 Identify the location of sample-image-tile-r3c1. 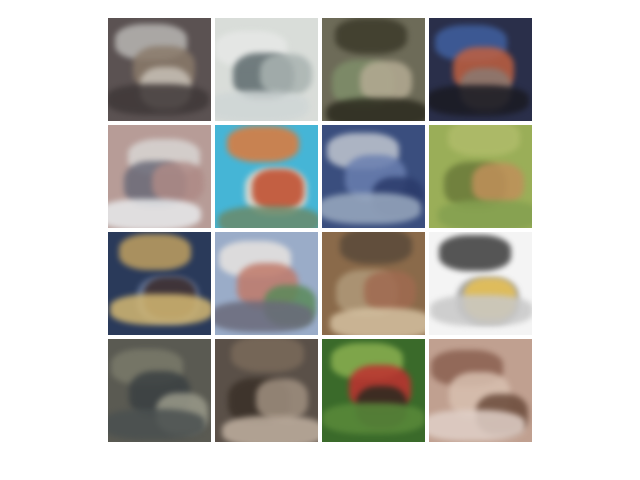
(159, 283).